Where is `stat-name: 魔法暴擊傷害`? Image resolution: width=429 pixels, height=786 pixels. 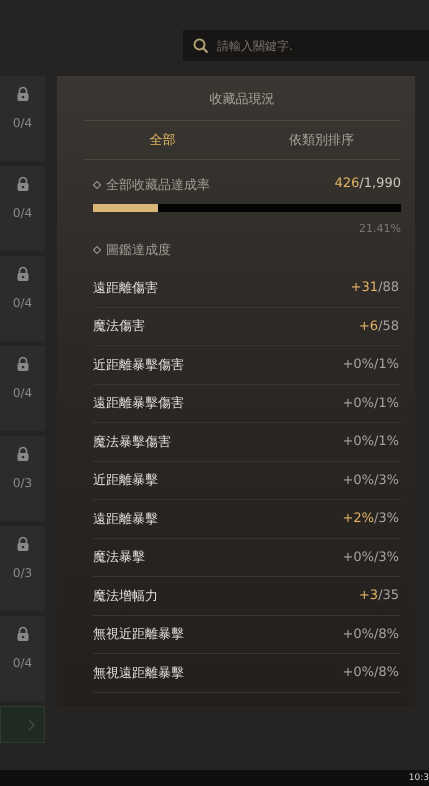
stat-name: 魔法暴擊傷害 is located at coordinates (132, 442).